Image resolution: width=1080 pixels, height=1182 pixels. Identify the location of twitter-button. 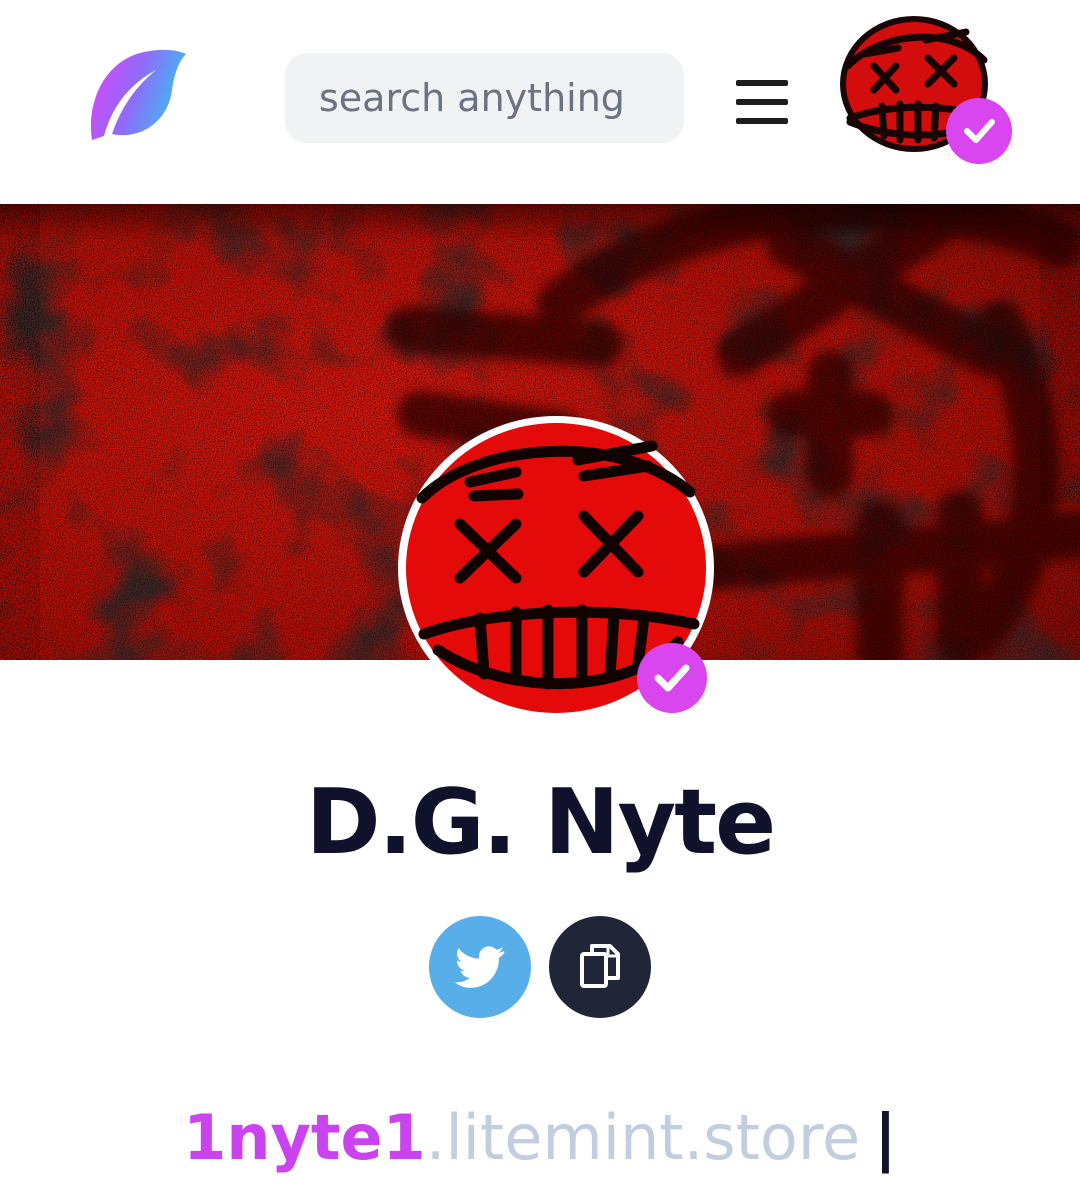
(480, 967).